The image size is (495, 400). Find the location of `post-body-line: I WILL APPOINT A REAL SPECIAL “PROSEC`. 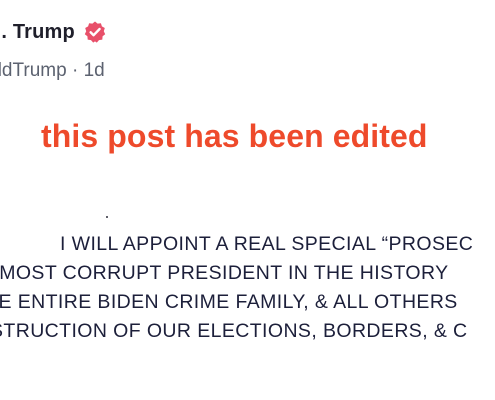

post-body-line: I WILL APPOINT A REAL SPECIAL “PROSEC is located at coordinates (267, 244).